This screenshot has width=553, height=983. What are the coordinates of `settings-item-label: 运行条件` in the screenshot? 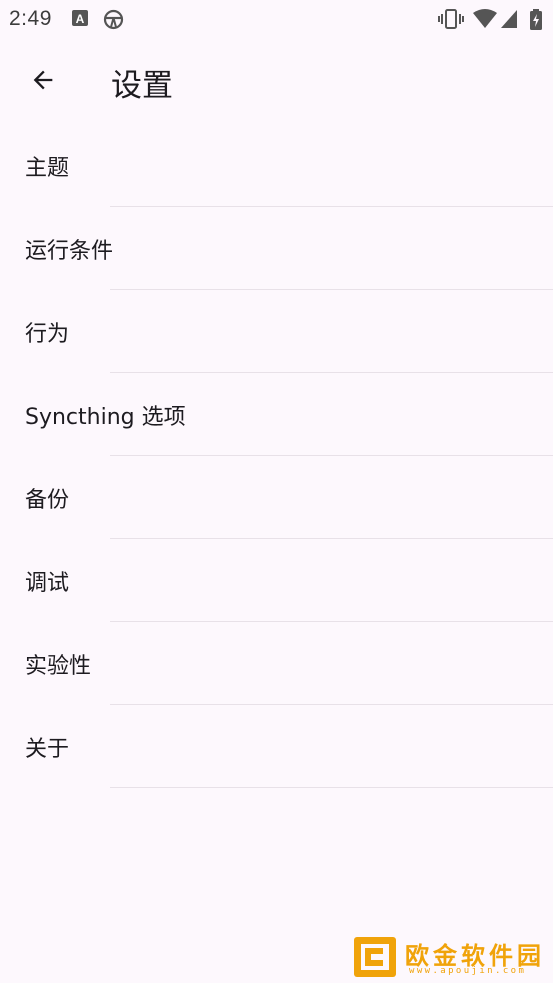 It's located at (69, 251).